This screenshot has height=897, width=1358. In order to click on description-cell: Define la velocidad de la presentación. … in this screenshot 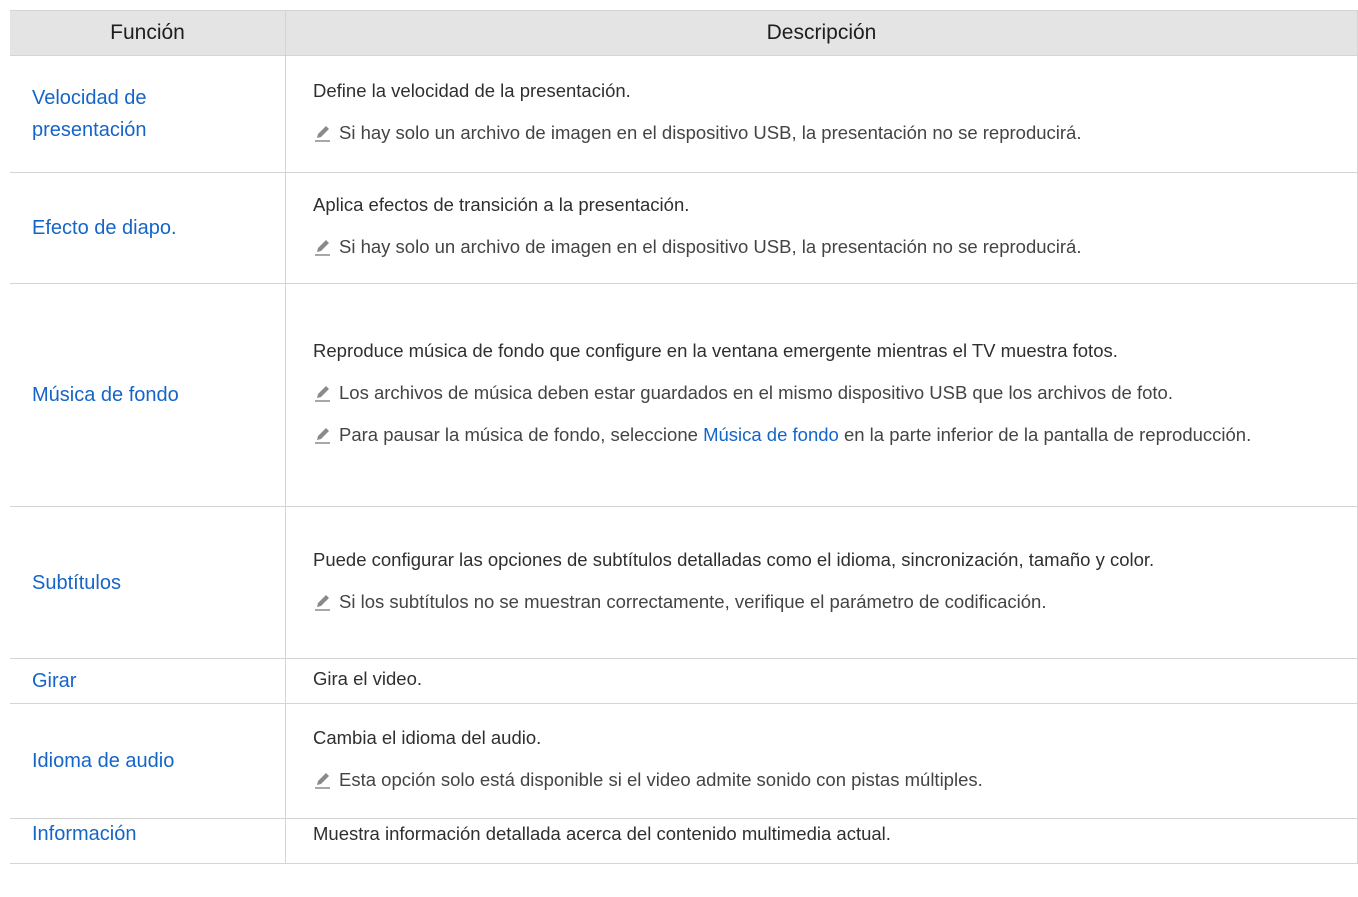, I will do `click(821, 114)`.